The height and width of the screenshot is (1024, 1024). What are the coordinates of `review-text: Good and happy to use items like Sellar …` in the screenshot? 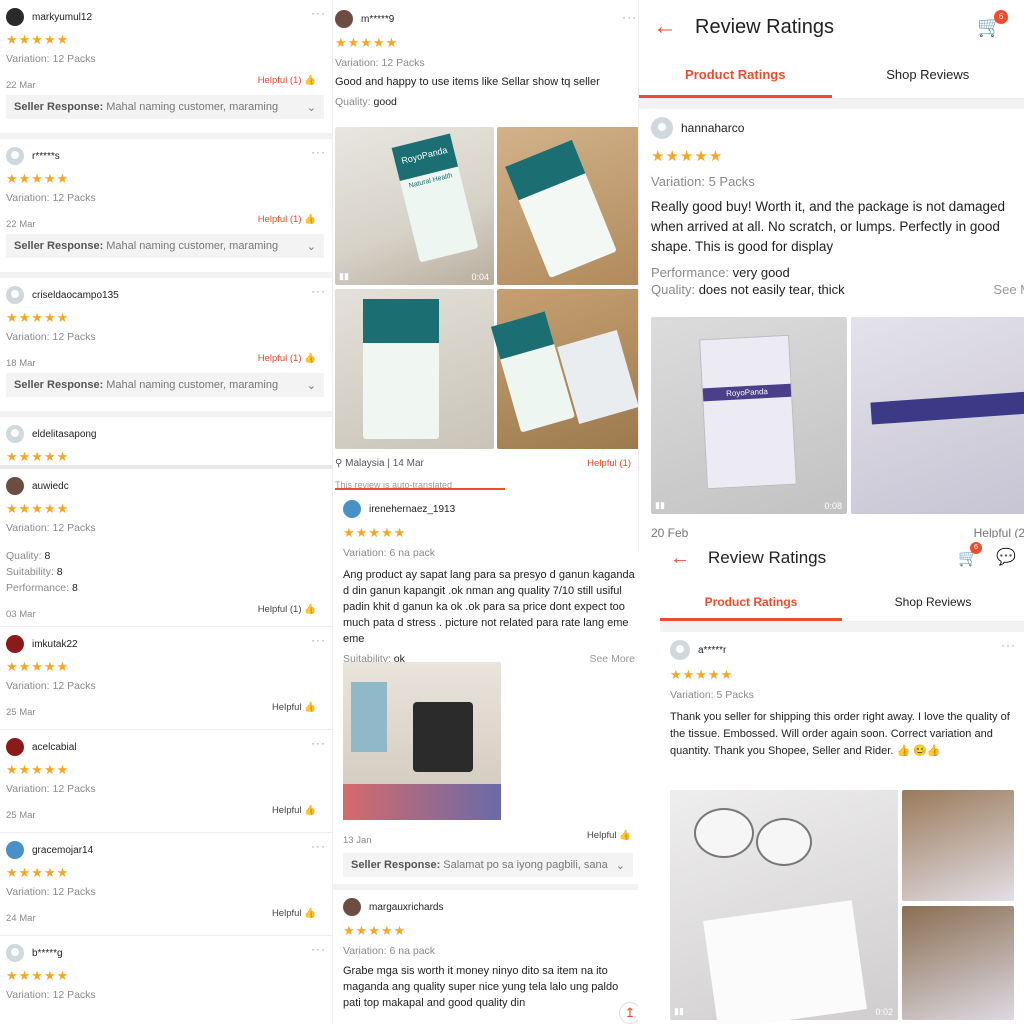 It's located at (467, 82).